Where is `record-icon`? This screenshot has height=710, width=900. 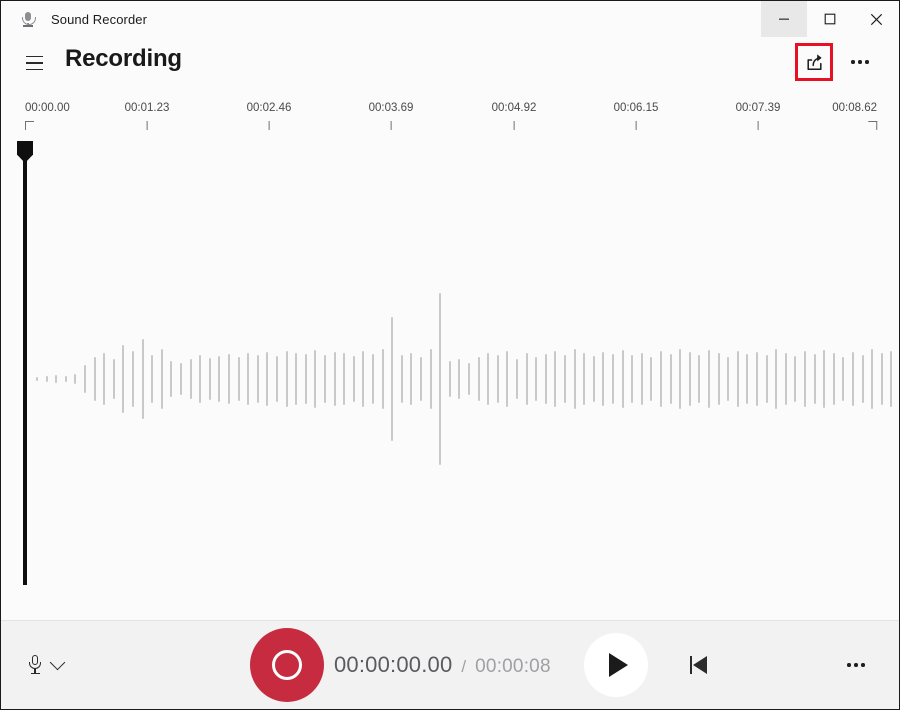 record-icon is located at coordinates (287, 665).